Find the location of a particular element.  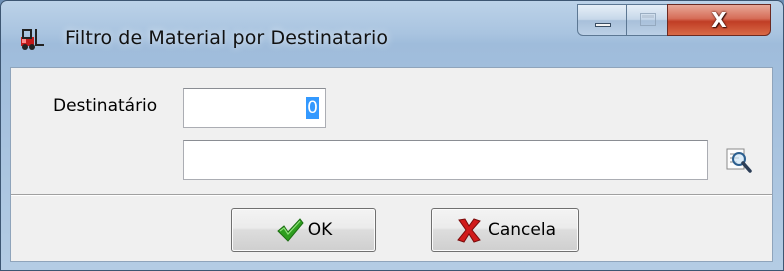

close-button: X is located at coordinates (719, 20).